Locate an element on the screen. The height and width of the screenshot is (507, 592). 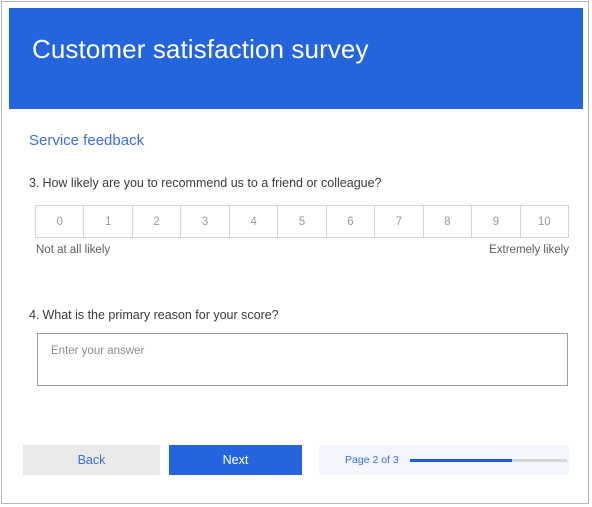
page-indicator-label: Page 2 of 3 is located at coordinates (372, 460).